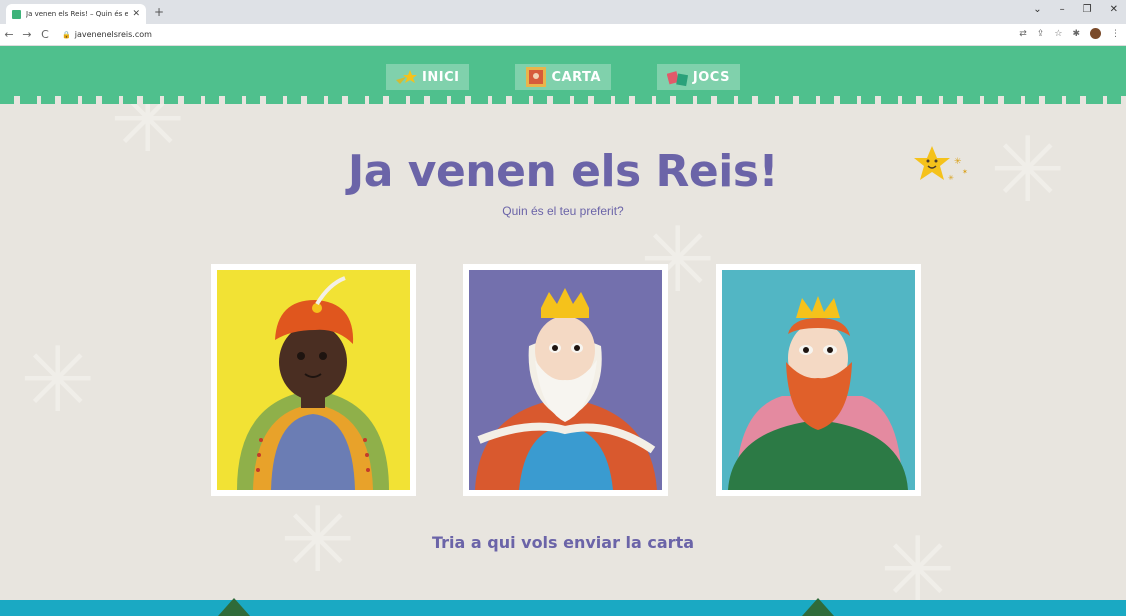 The height and width of the screenshot is (616, 1126). I want to click on back-icon: ←, so click(9, 34).